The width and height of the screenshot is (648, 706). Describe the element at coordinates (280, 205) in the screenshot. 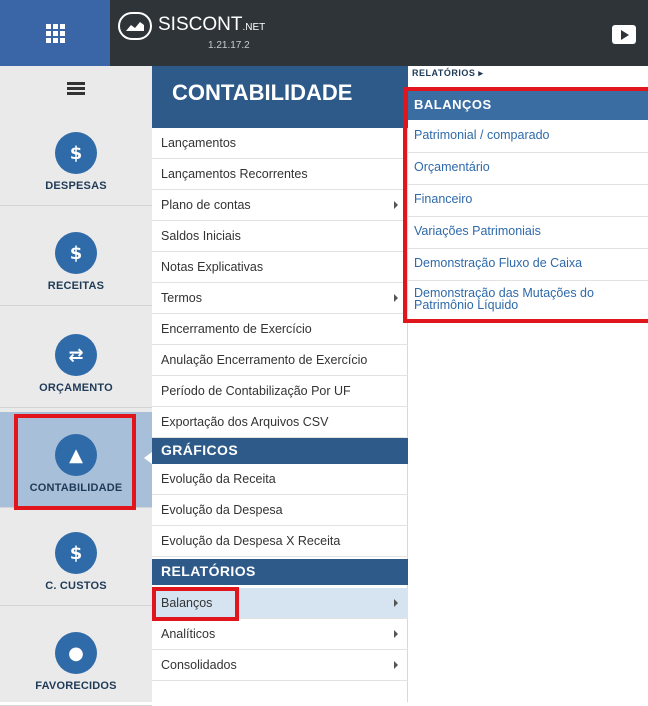

I see `menu-item-plano-de-contas: Plano de contas` at that location.